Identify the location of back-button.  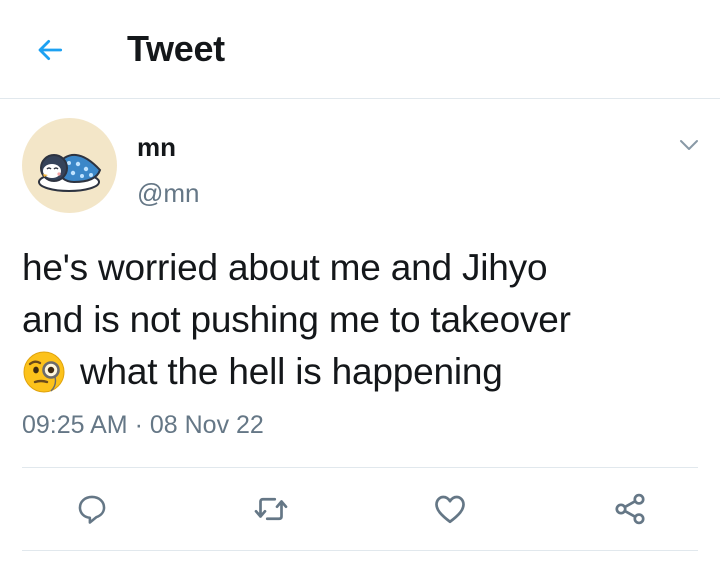
(50, 50).